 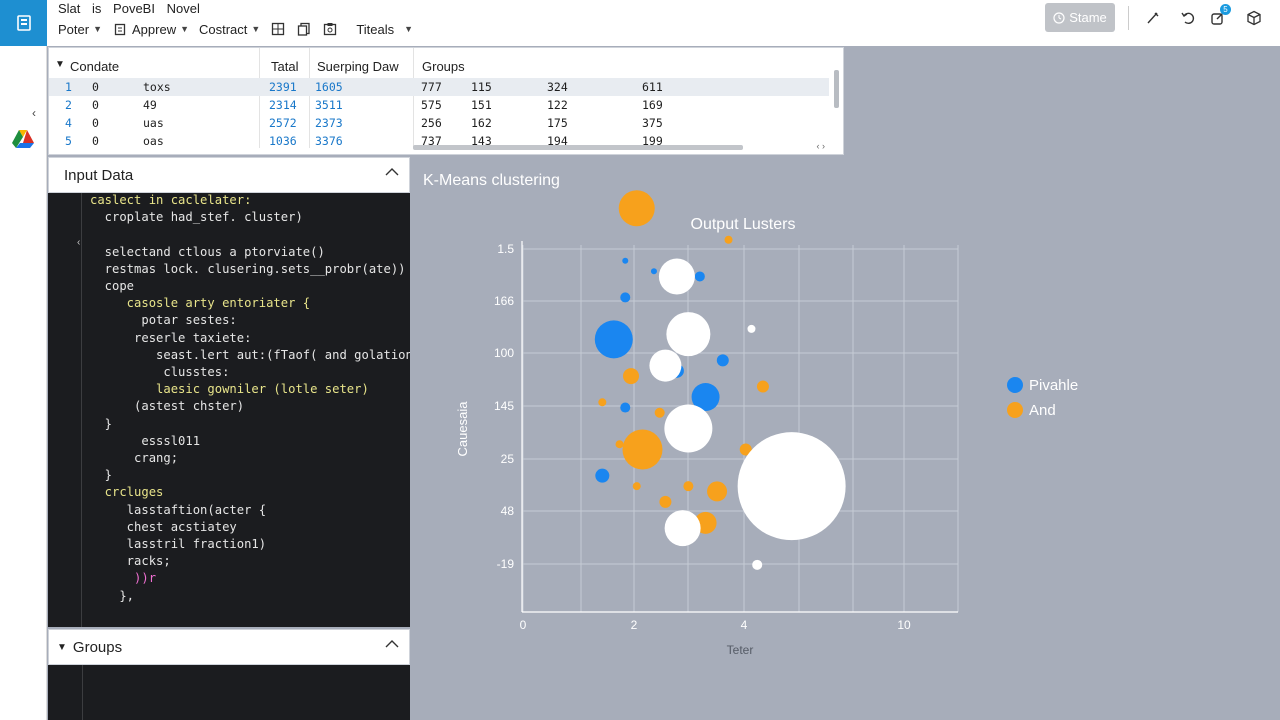 What do you see at coordinates (304, 29) in the screenshot?
I see `copy-icon` at bounding box center [304, 29].